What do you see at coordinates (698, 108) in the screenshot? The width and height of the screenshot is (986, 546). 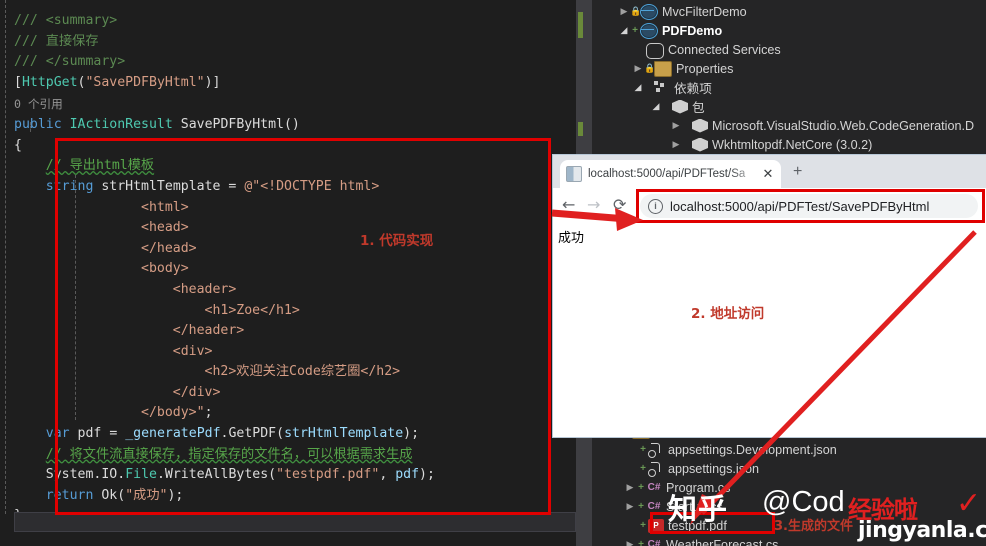 I see `tree-item-label: 包` at bounding box center [698, 108].